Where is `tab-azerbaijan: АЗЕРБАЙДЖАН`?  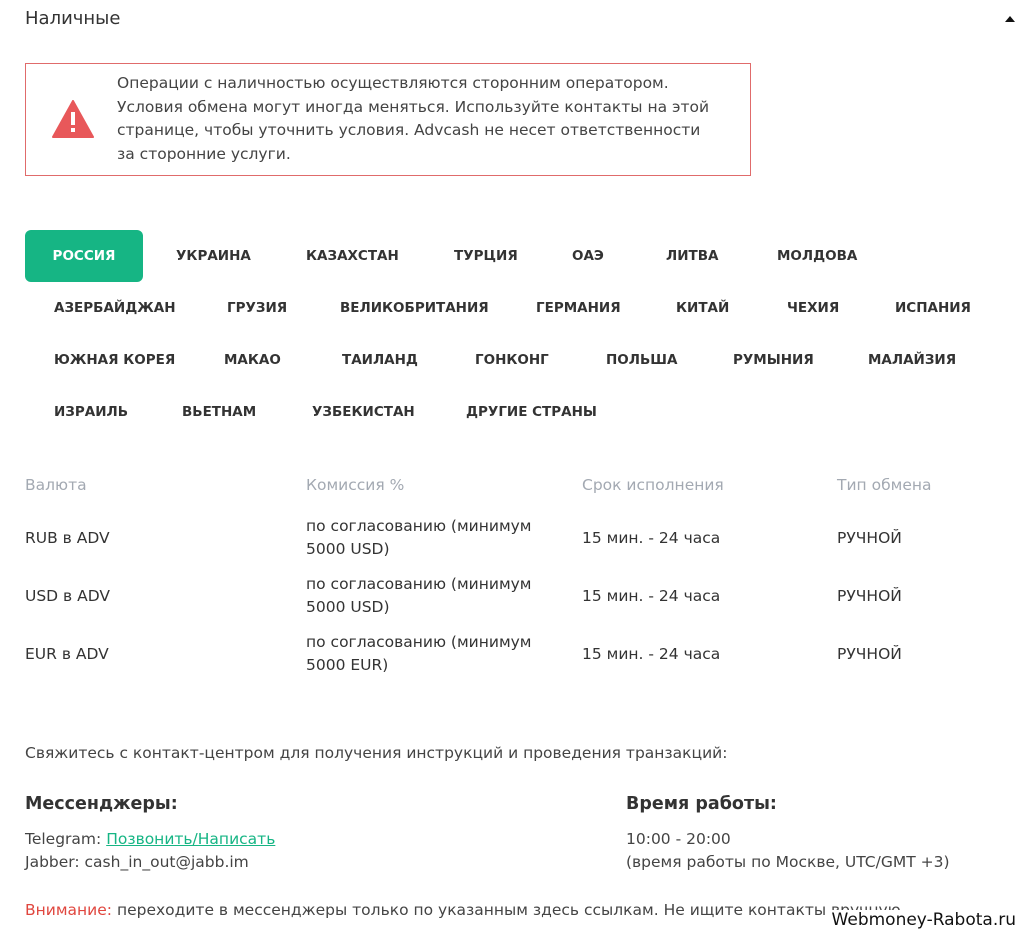
tab-azerbaijan: АЗЕРБАЙДЖАН is located at coordinates (115, 308).